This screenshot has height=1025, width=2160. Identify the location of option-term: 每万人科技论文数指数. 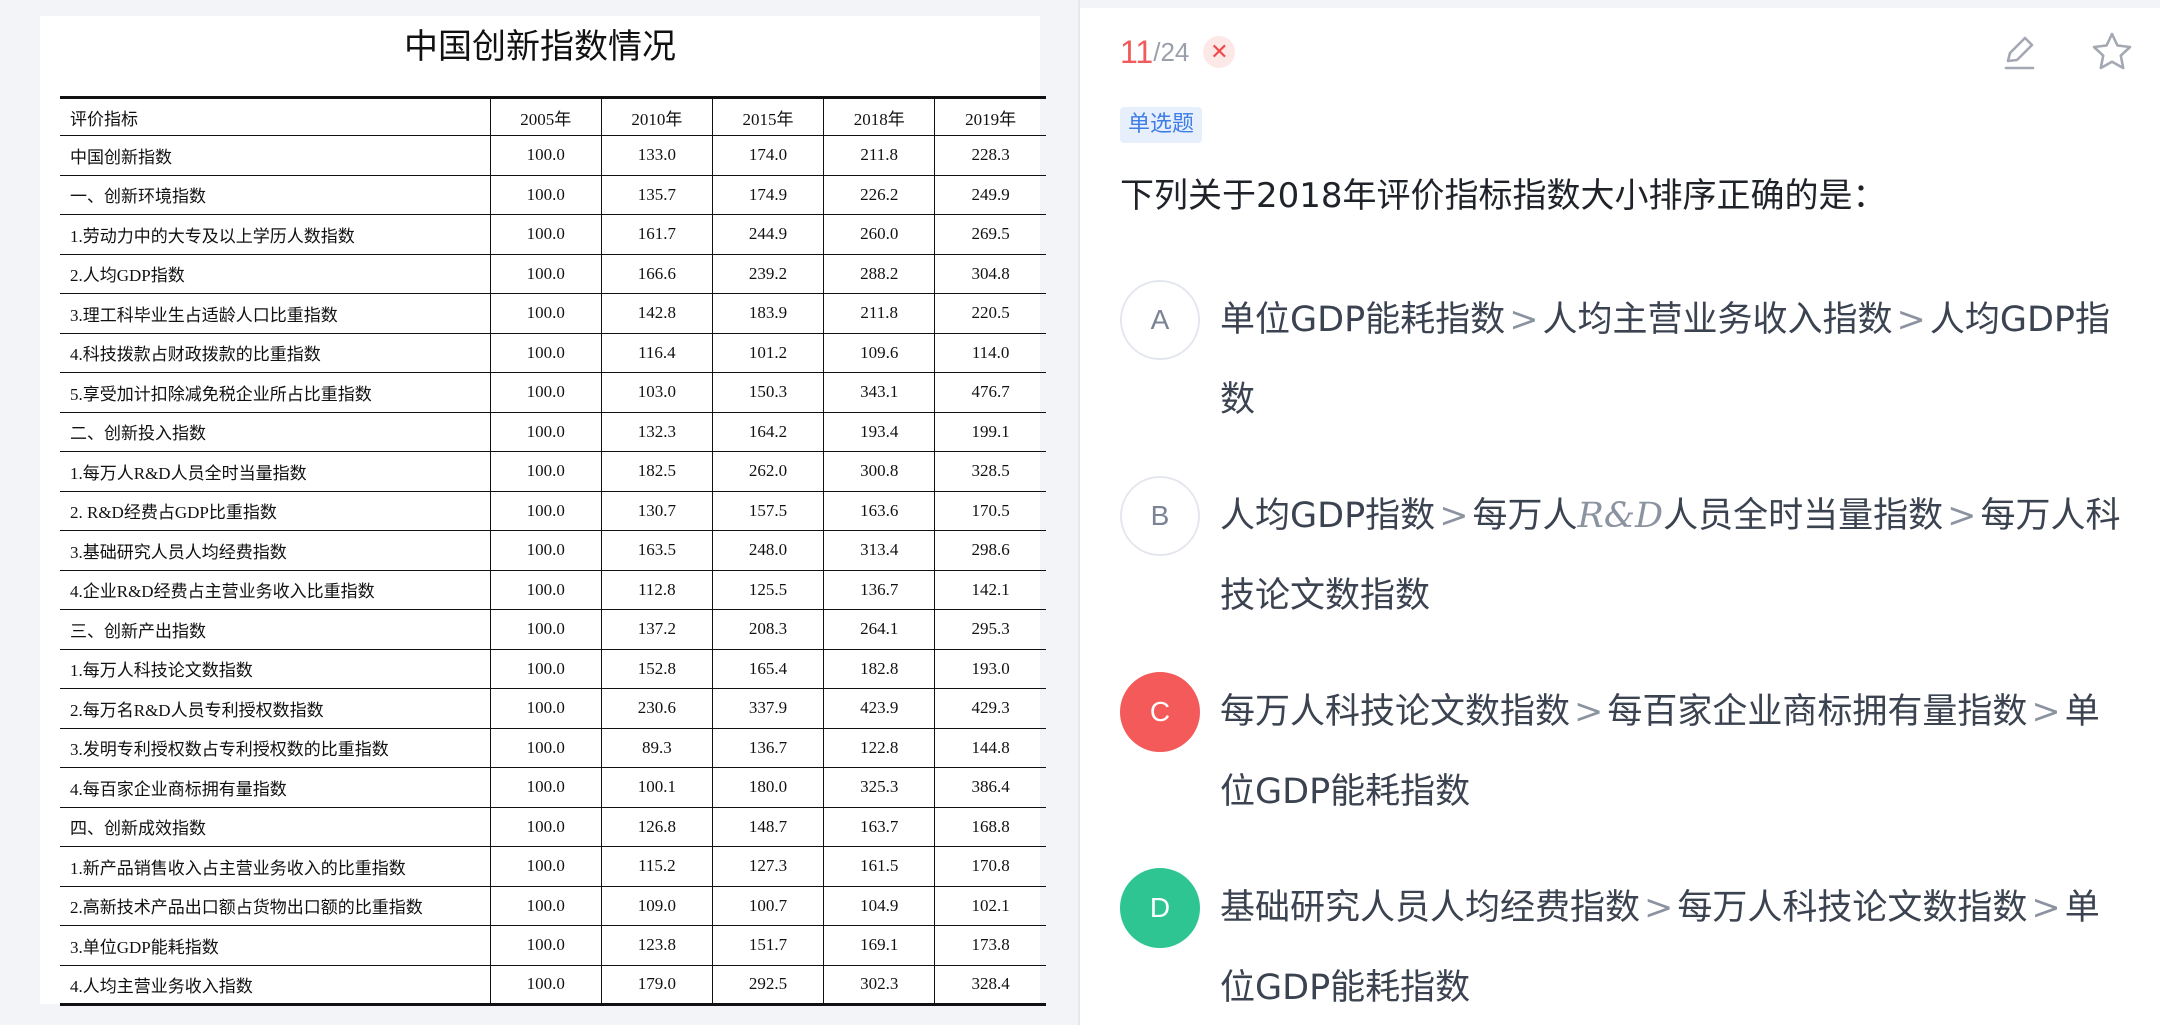
(1395, 712).